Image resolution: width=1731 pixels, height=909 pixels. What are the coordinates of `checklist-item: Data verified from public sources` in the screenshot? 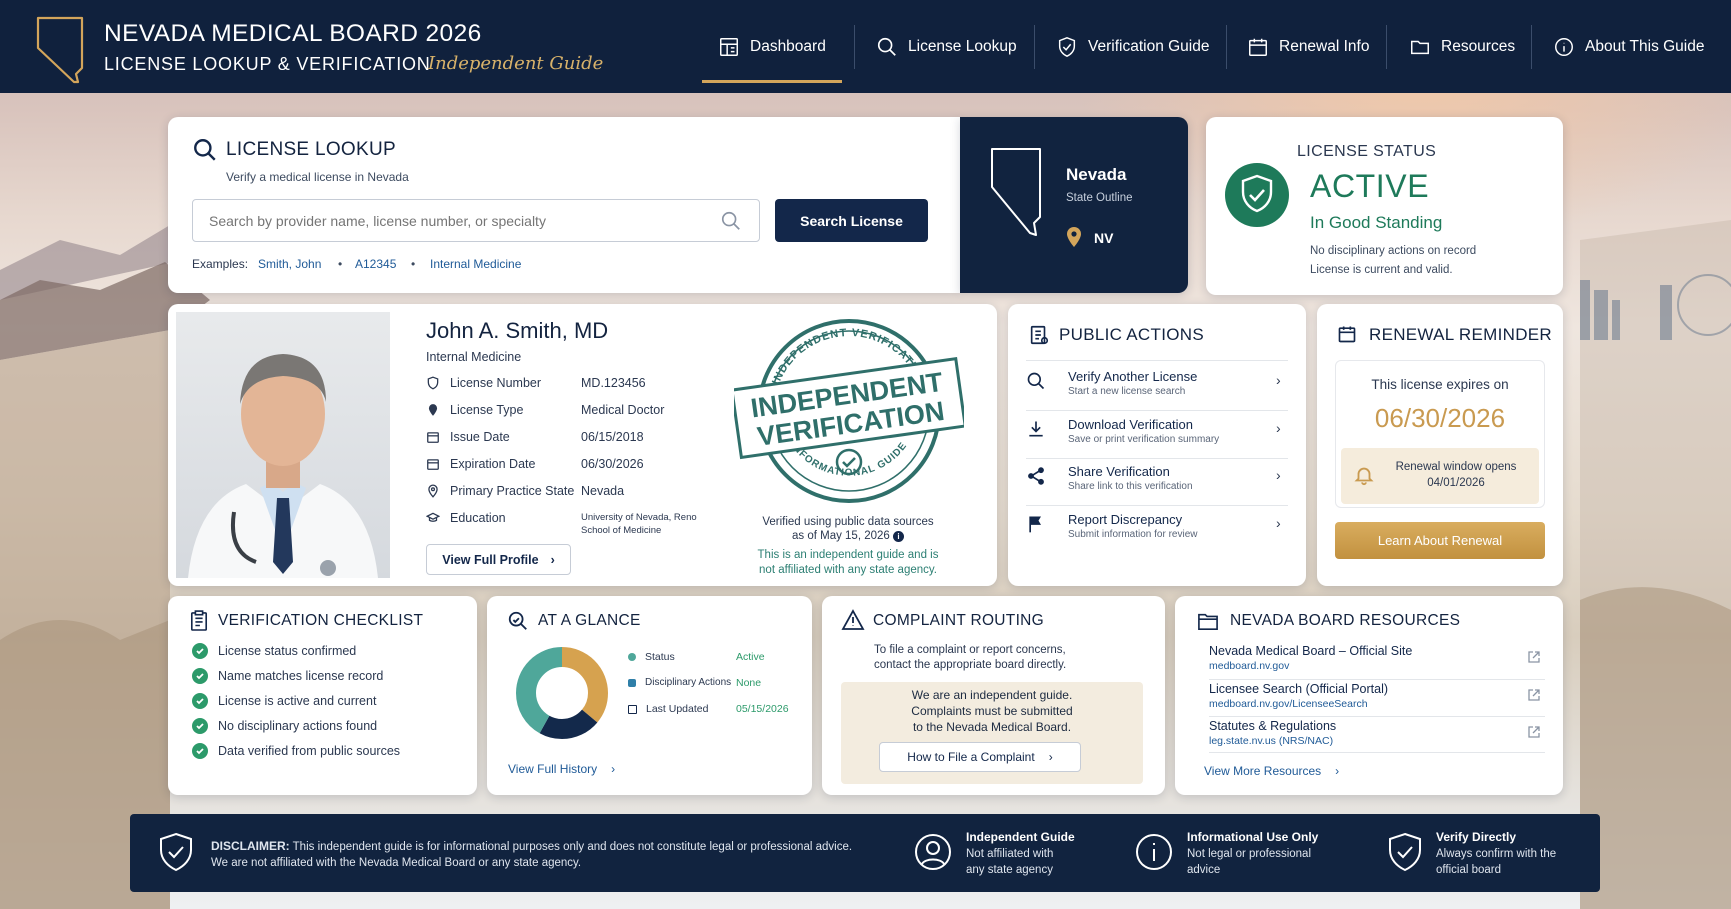 It's located at (296, 751).